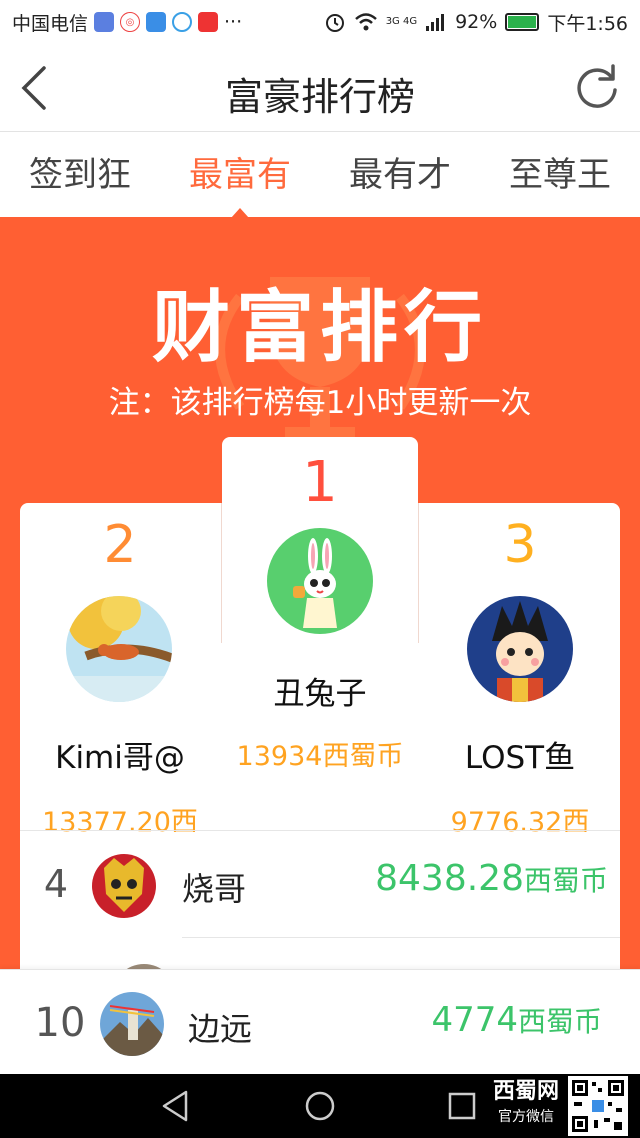 The height and width of the screenshot is (1138, 640). I want to click on alarm-icon, so click(334, 23).